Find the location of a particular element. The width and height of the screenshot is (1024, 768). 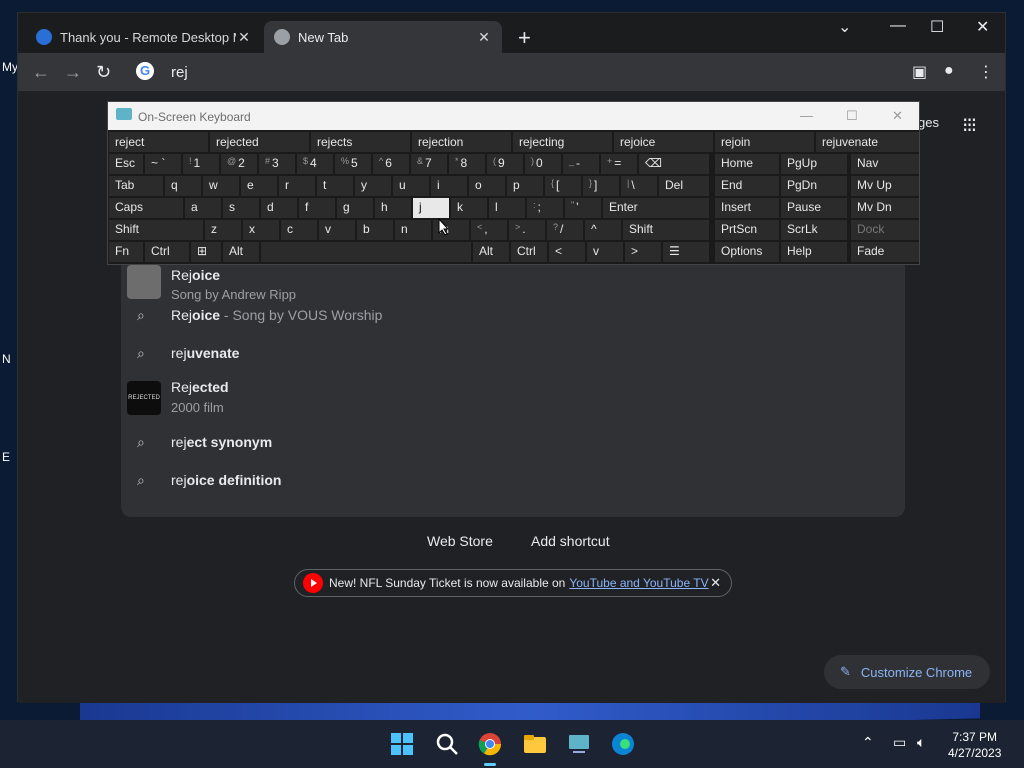

key-menu: ☰ is located at coordinates (686, 252).